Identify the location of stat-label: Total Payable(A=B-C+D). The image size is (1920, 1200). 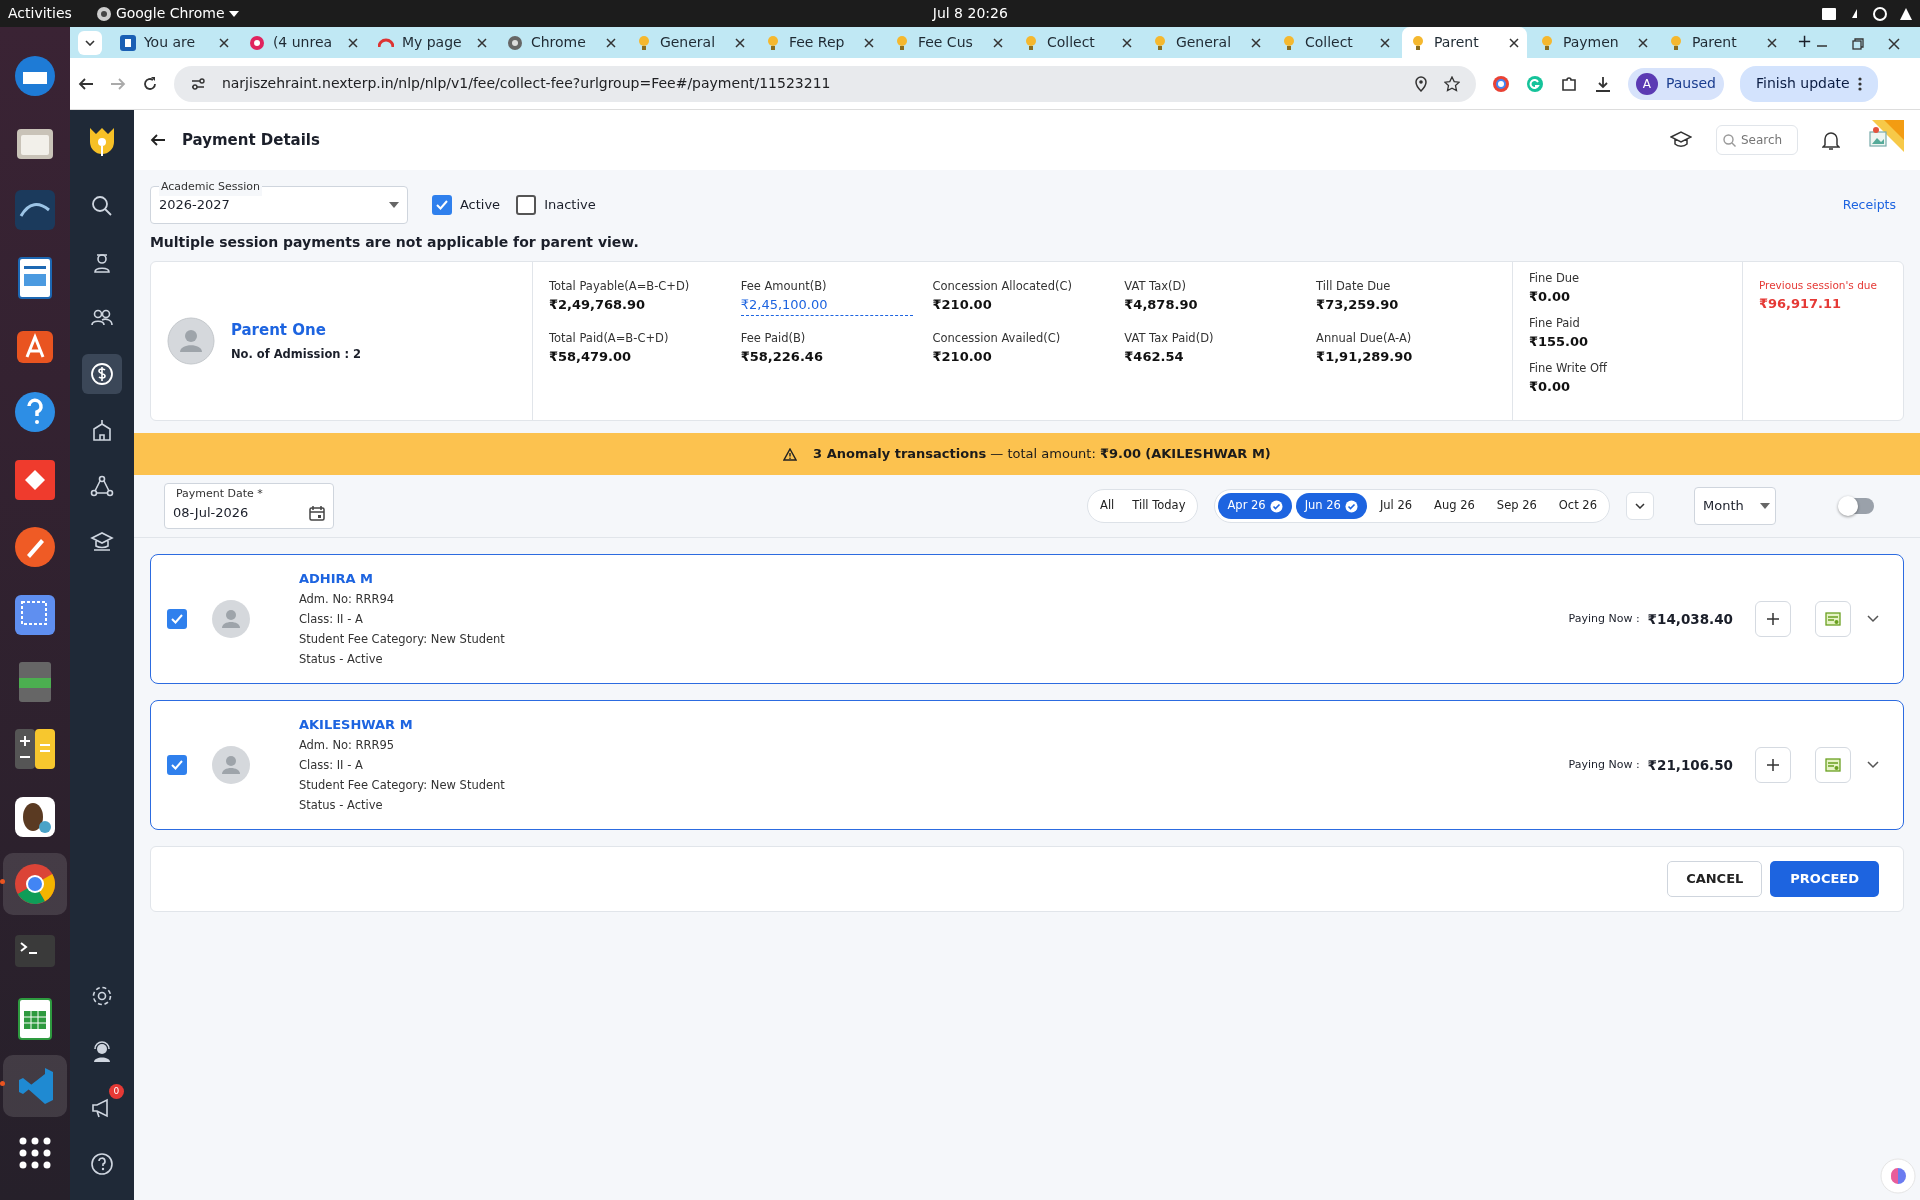
(619, 286).